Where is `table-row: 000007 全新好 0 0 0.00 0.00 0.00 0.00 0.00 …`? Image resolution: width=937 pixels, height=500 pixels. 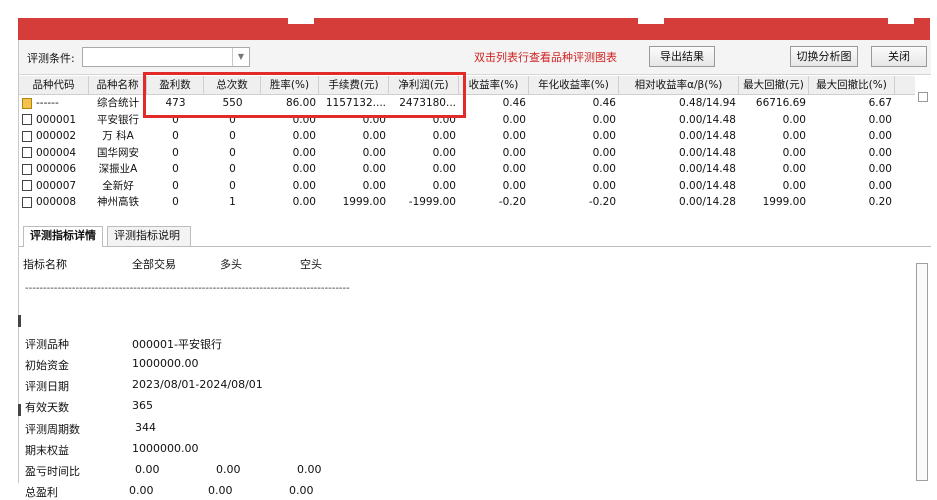 table-row: 000007 全新好 0 0 0.00 0.00 0.00 0.00 0.00 … is located at coordinates (467, 186).